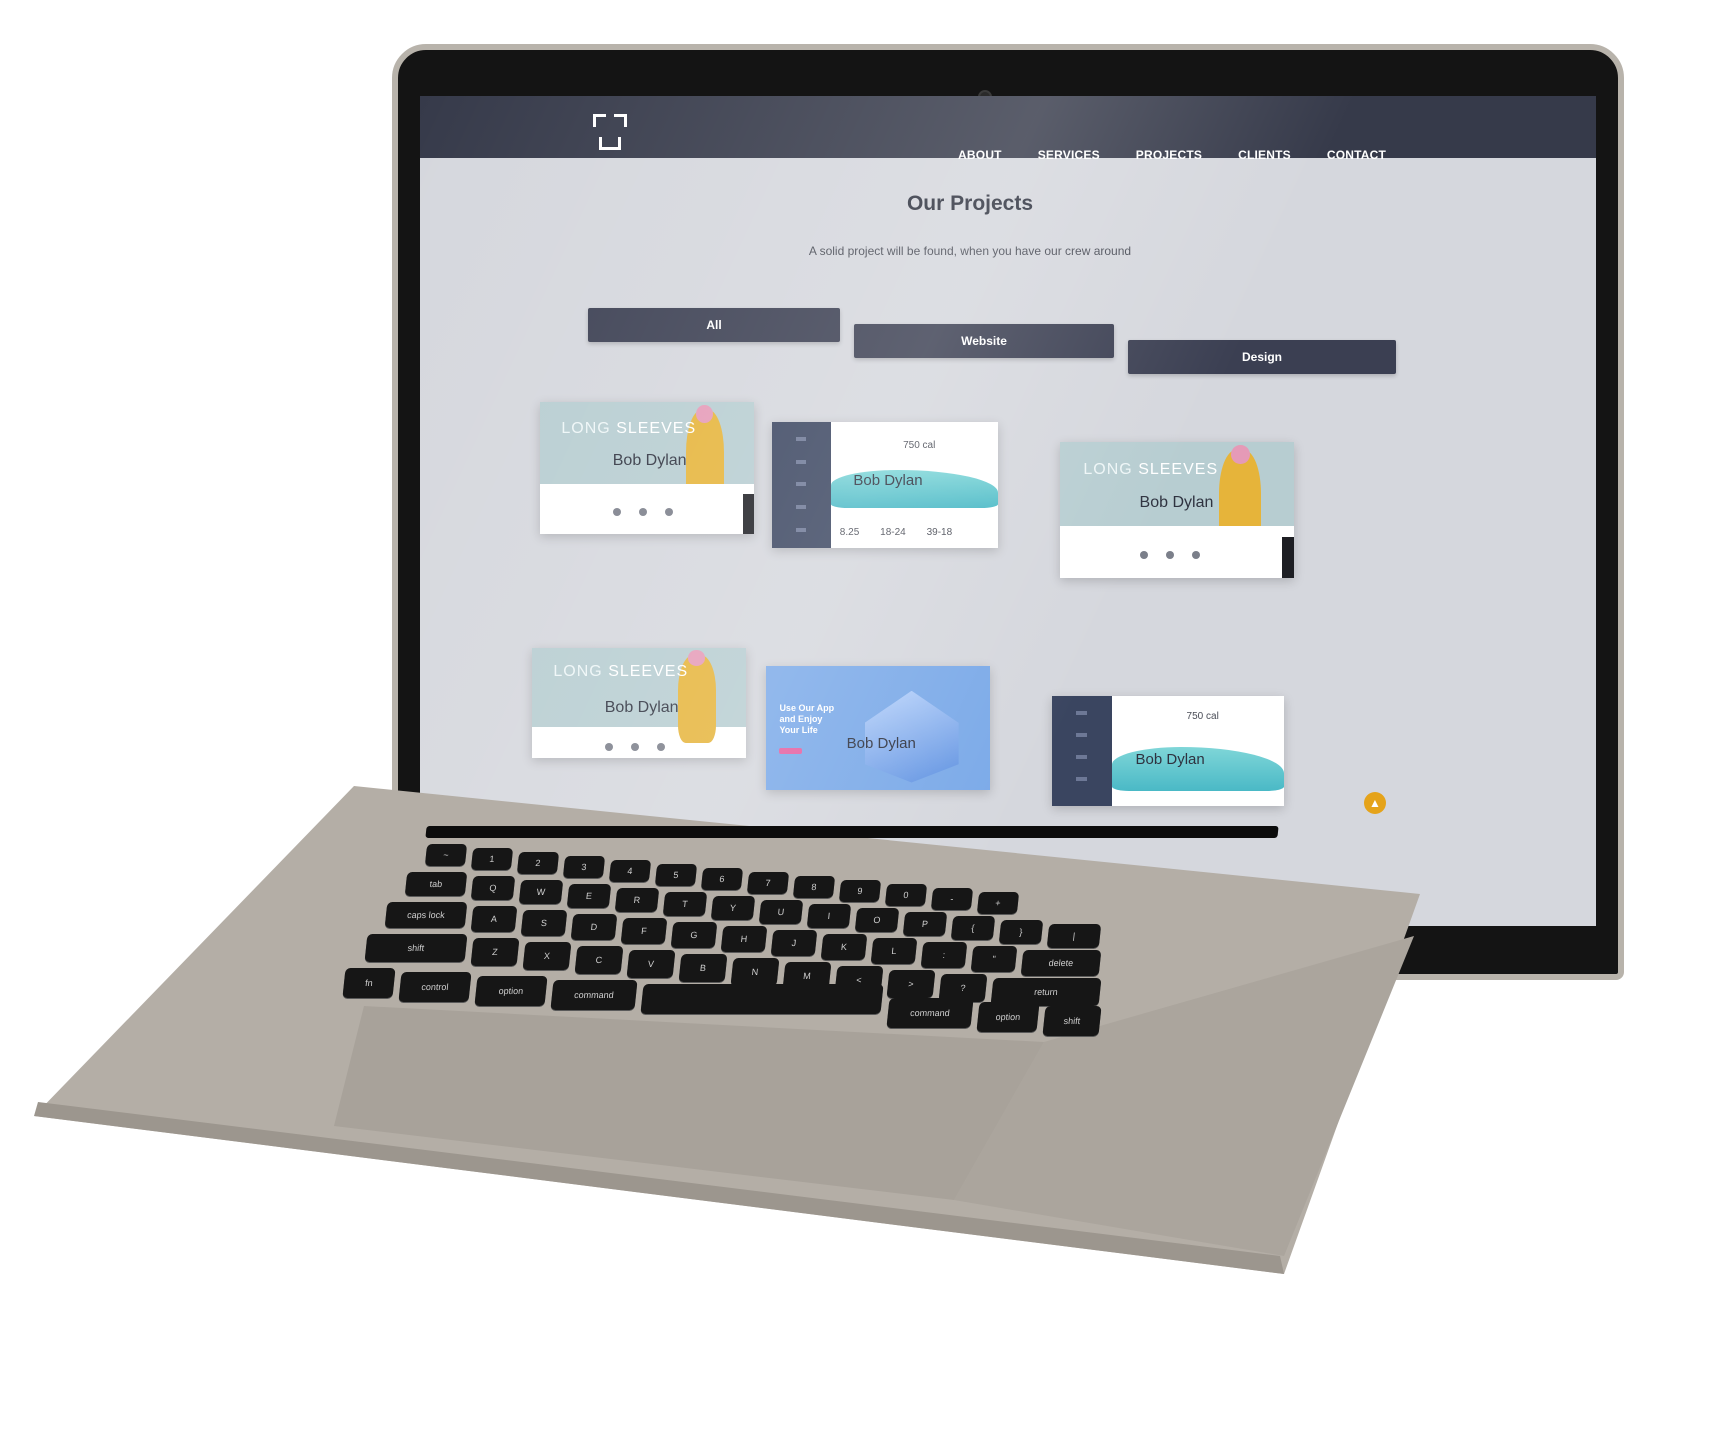  What do you see at coordinates (446, 855) in the screenshot?
I see `key-tilde: ~` at bounding box center [446, 855].